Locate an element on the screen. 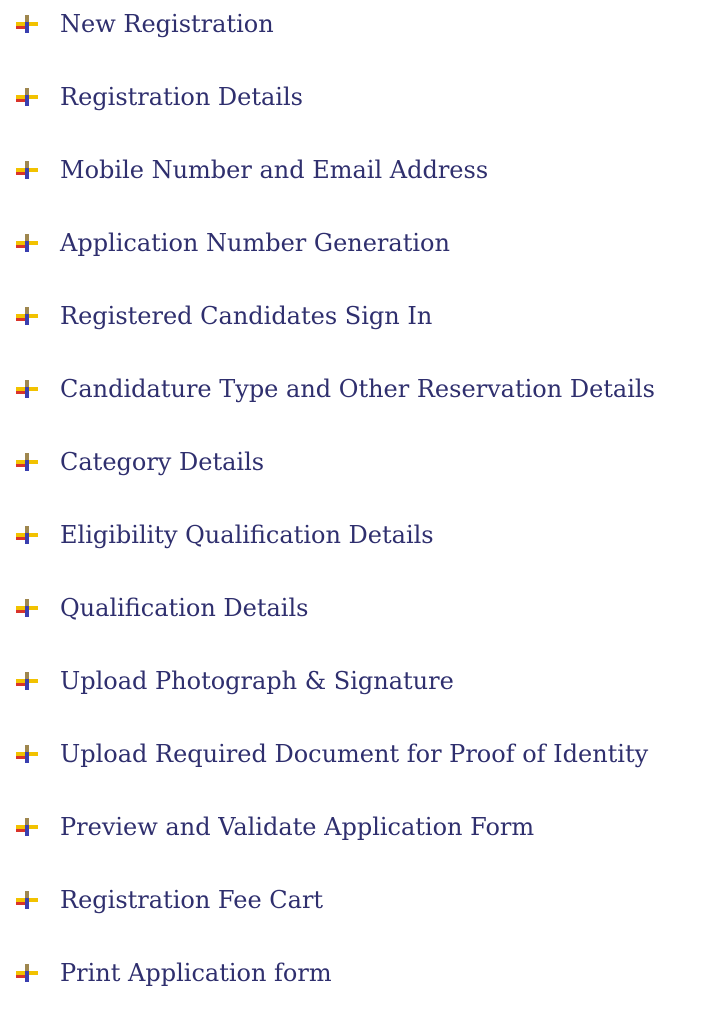 This screenshot has width=723, height=1019. step-label: Eligibility Qualification Details is located at coordinates (247, 535).